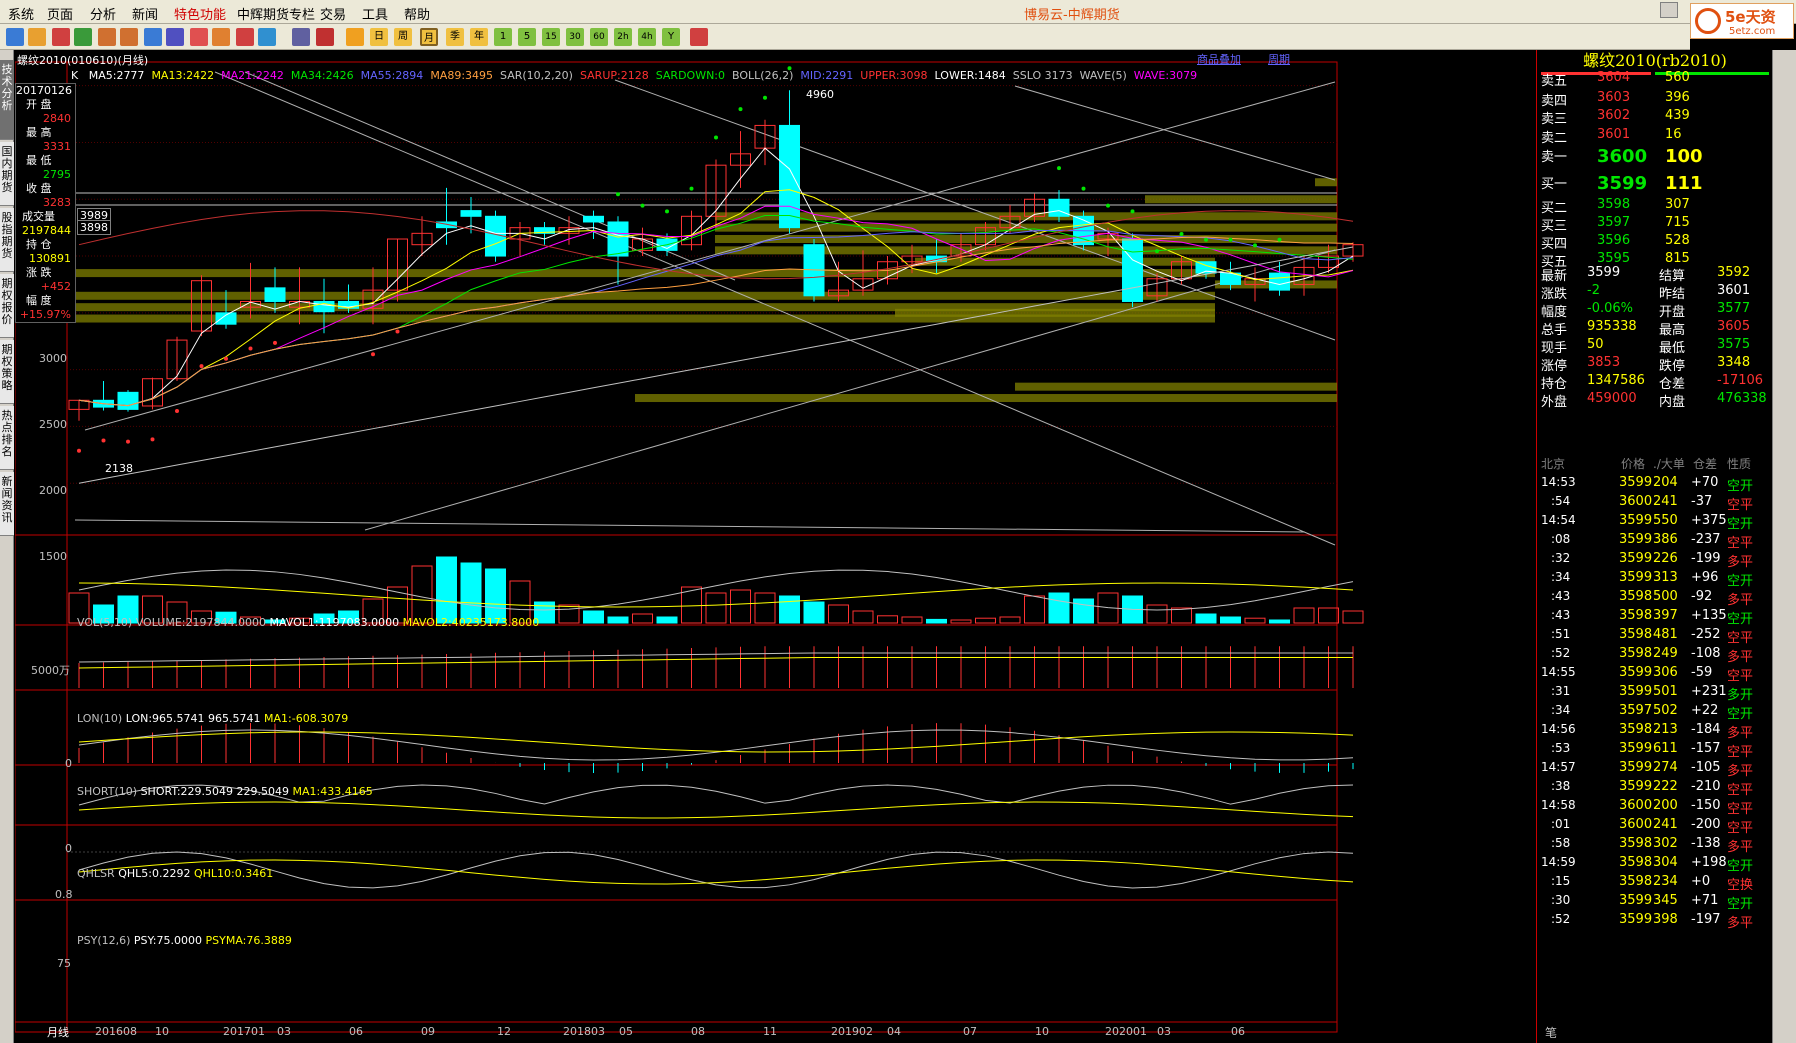 This screenshot has height=1043, width=1796. What do you see at coordinates (7, 504) in the screenshot?
I see `sidebar-tab-news: 新闻资讯` at bounding box center [7, 504].